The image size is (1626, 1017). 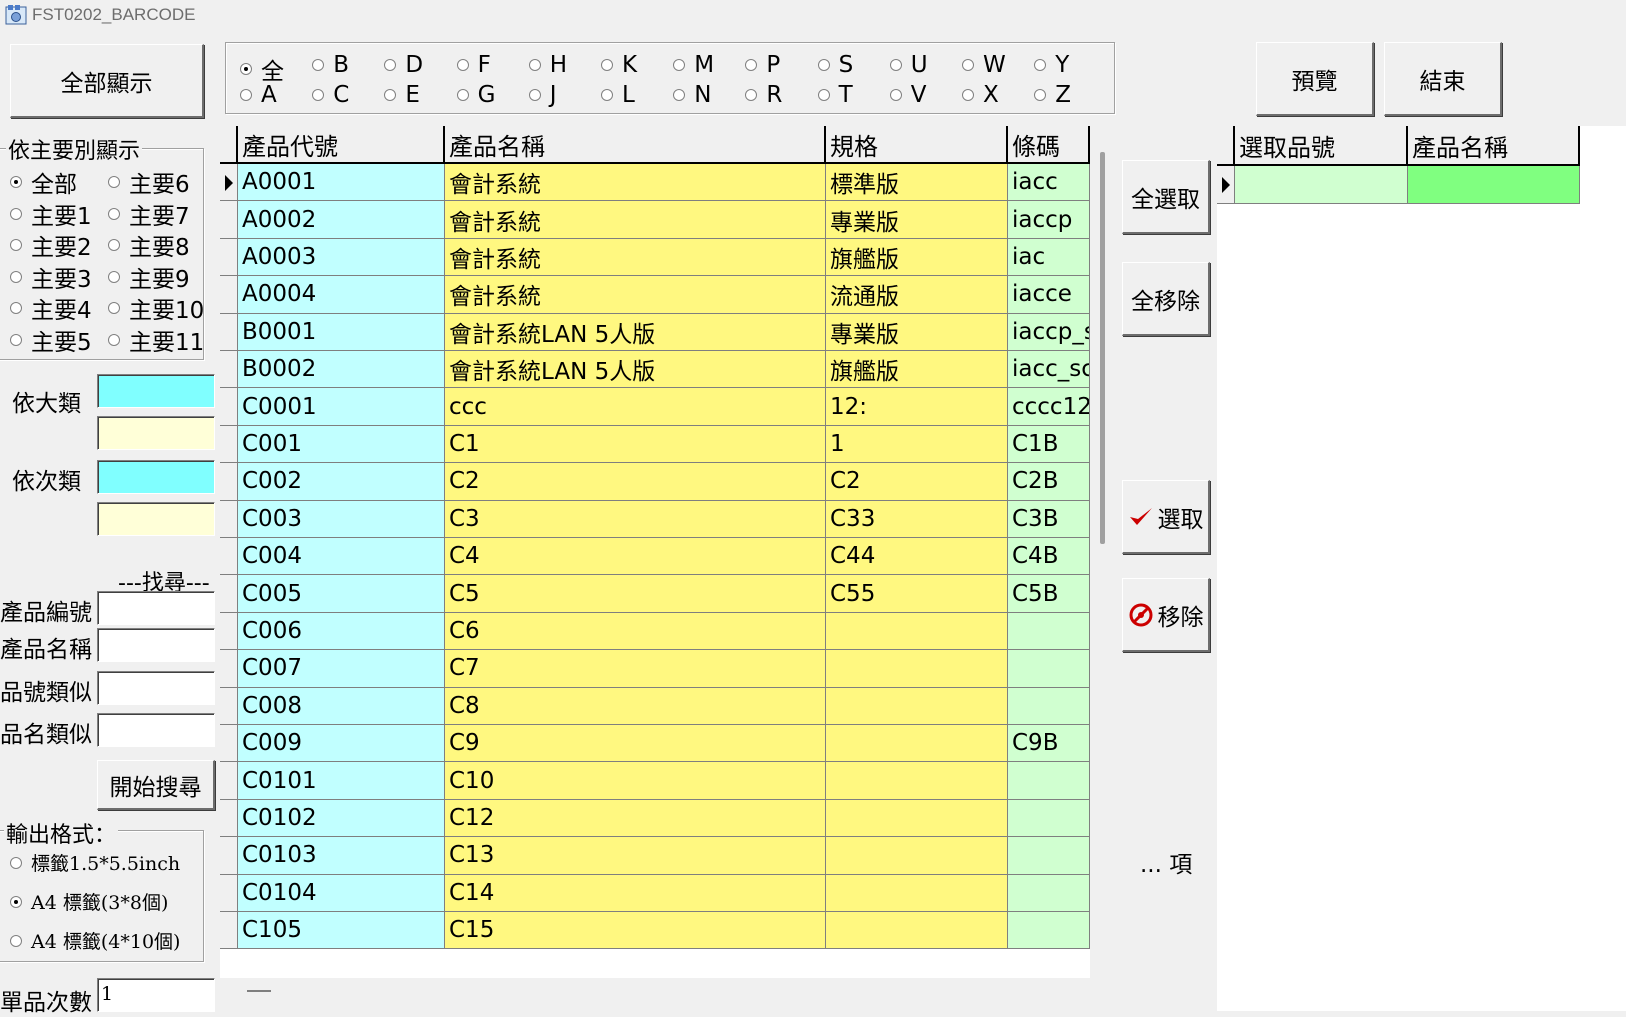 What do you see at coordinates (341, 631) in the screenshot?
I see `code-cell: C006` at bounding box center [341, 631].